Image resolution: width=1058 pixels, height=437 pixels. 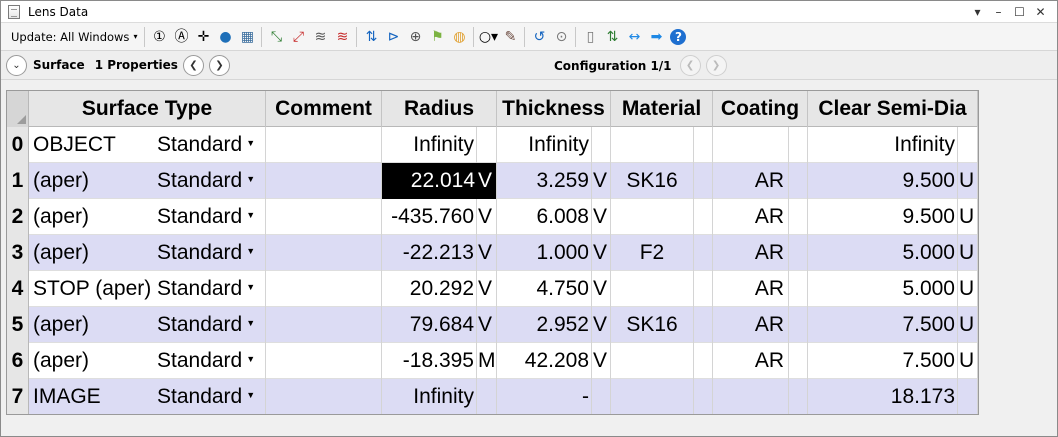 What do you see at coordinates (18, 289) in the screenshot?
I see `row-number: 4` at bounding box center [18, 289].